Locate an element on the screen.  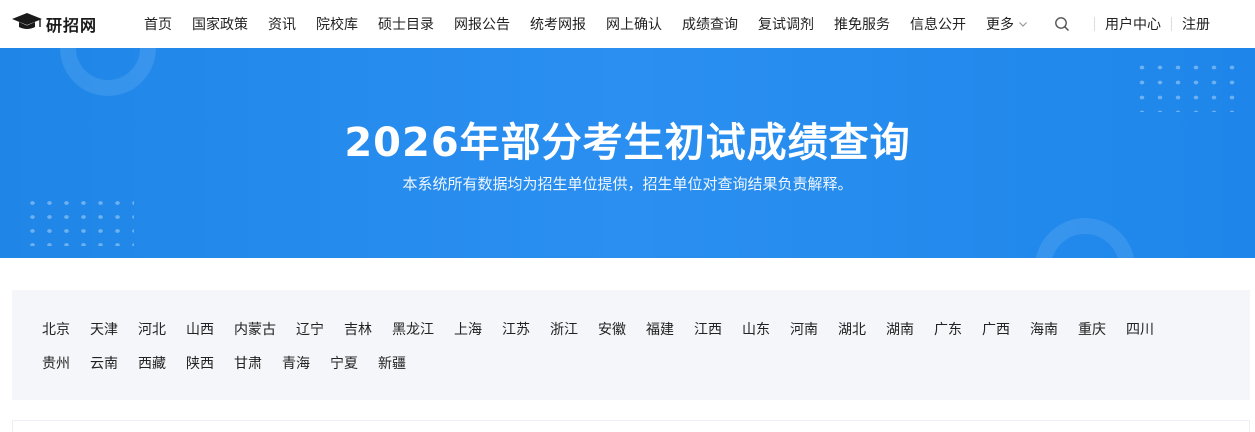
province-link: 重庆 is located at coordinates (1092, 329).